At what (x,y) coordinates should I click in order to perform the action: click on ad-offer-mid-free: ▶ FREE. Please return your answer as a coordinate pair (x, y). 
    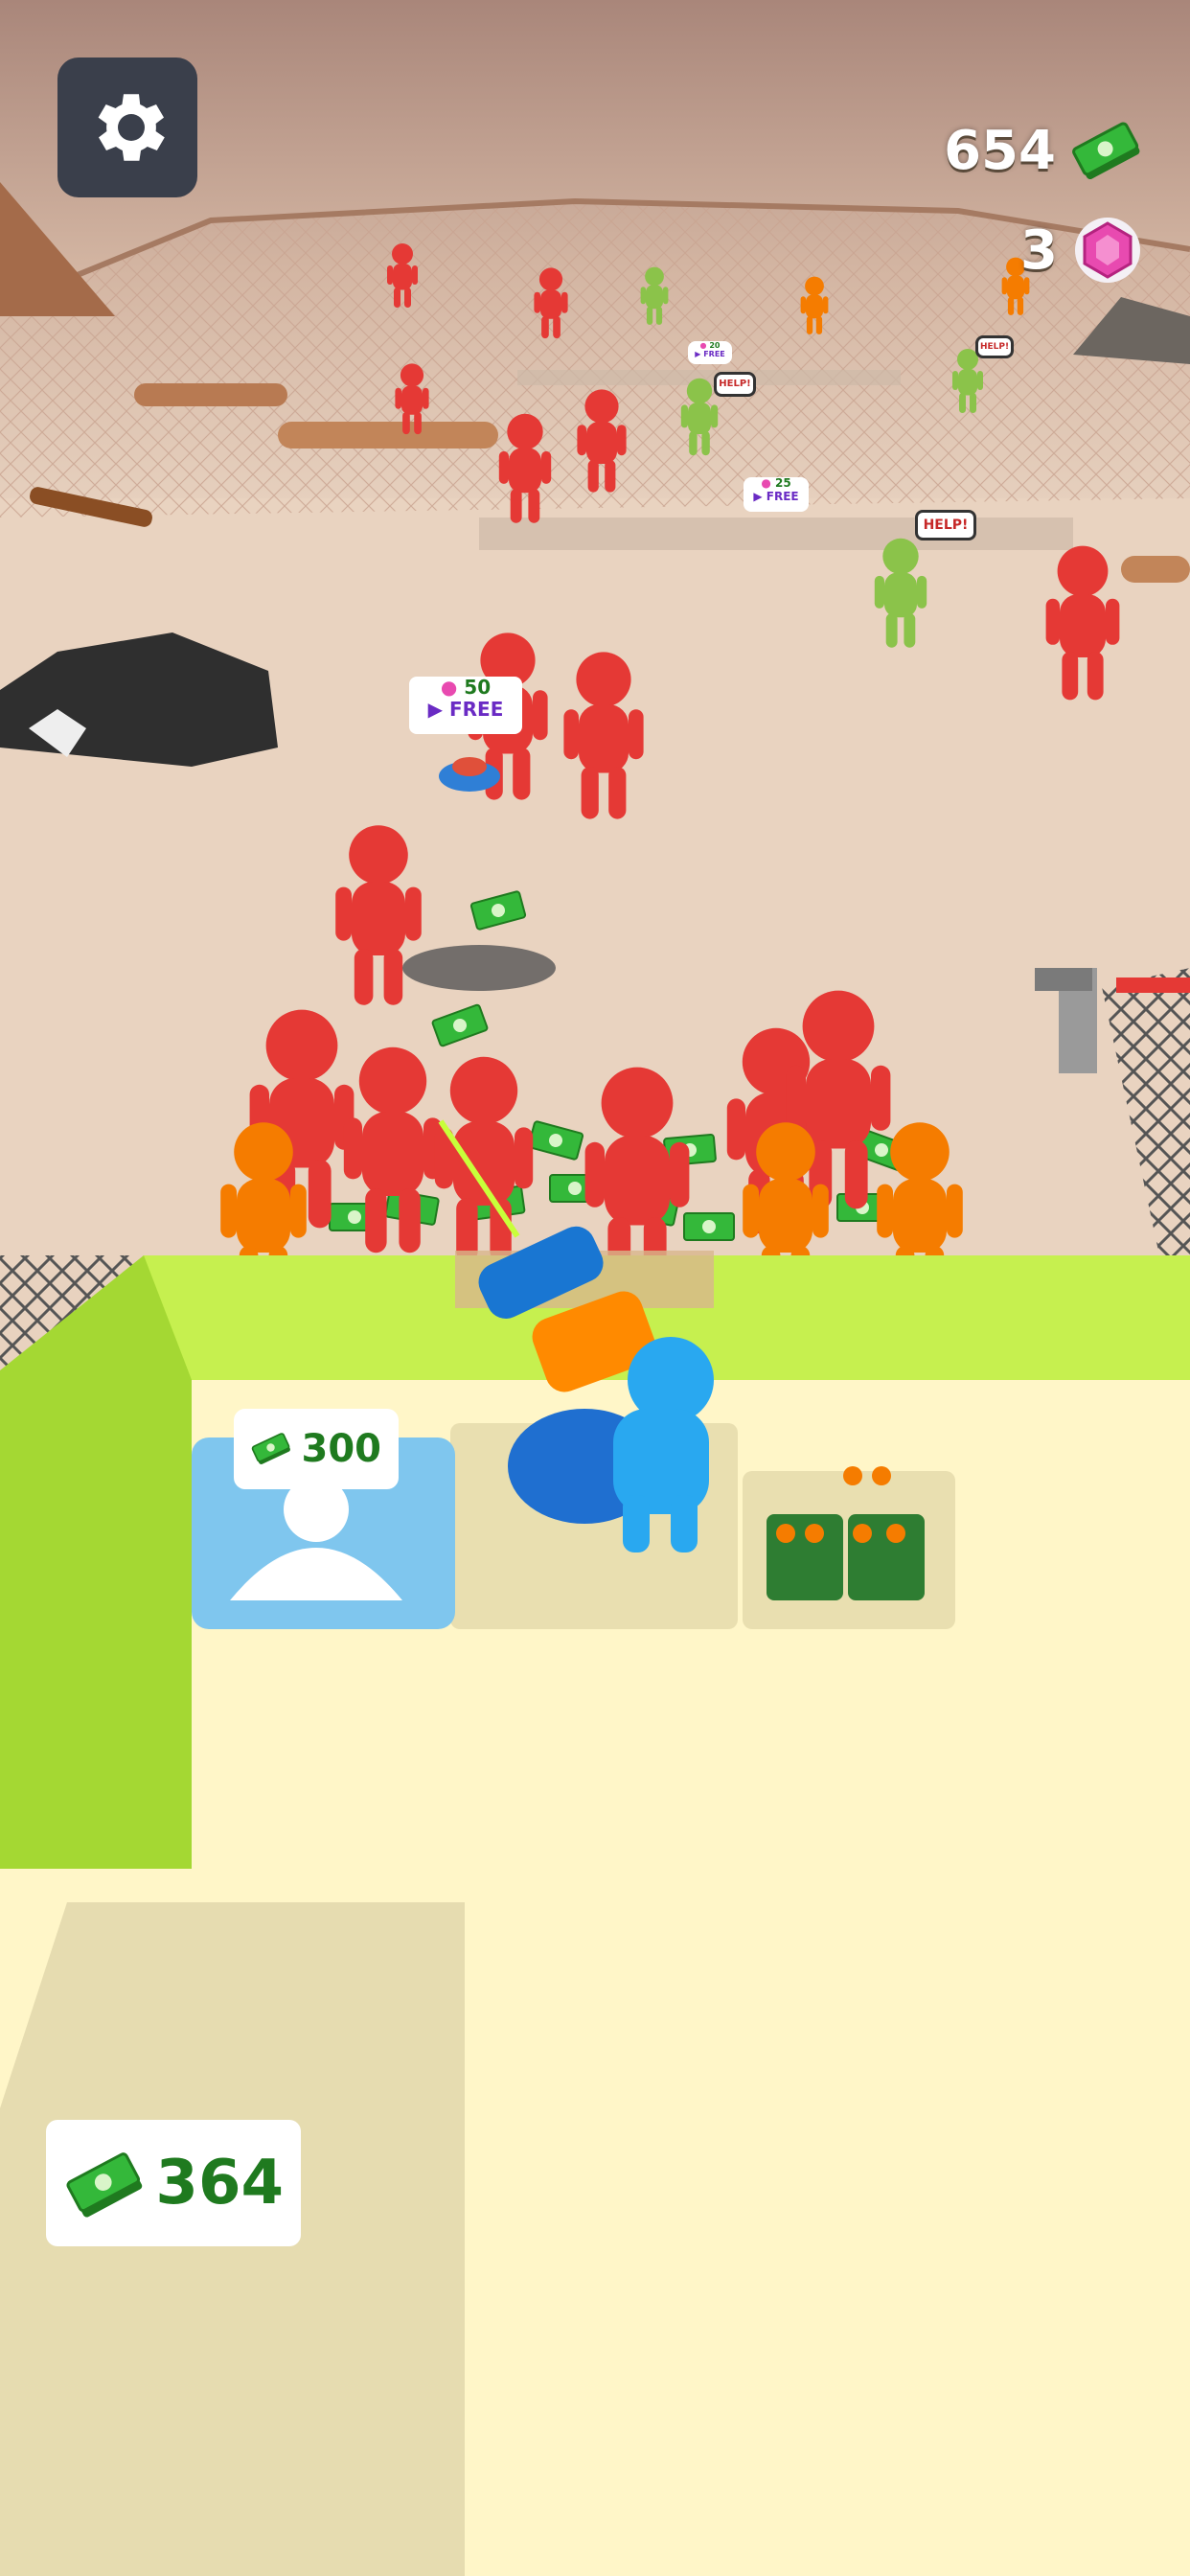
    Looking at the image, I should click on (776, 496).